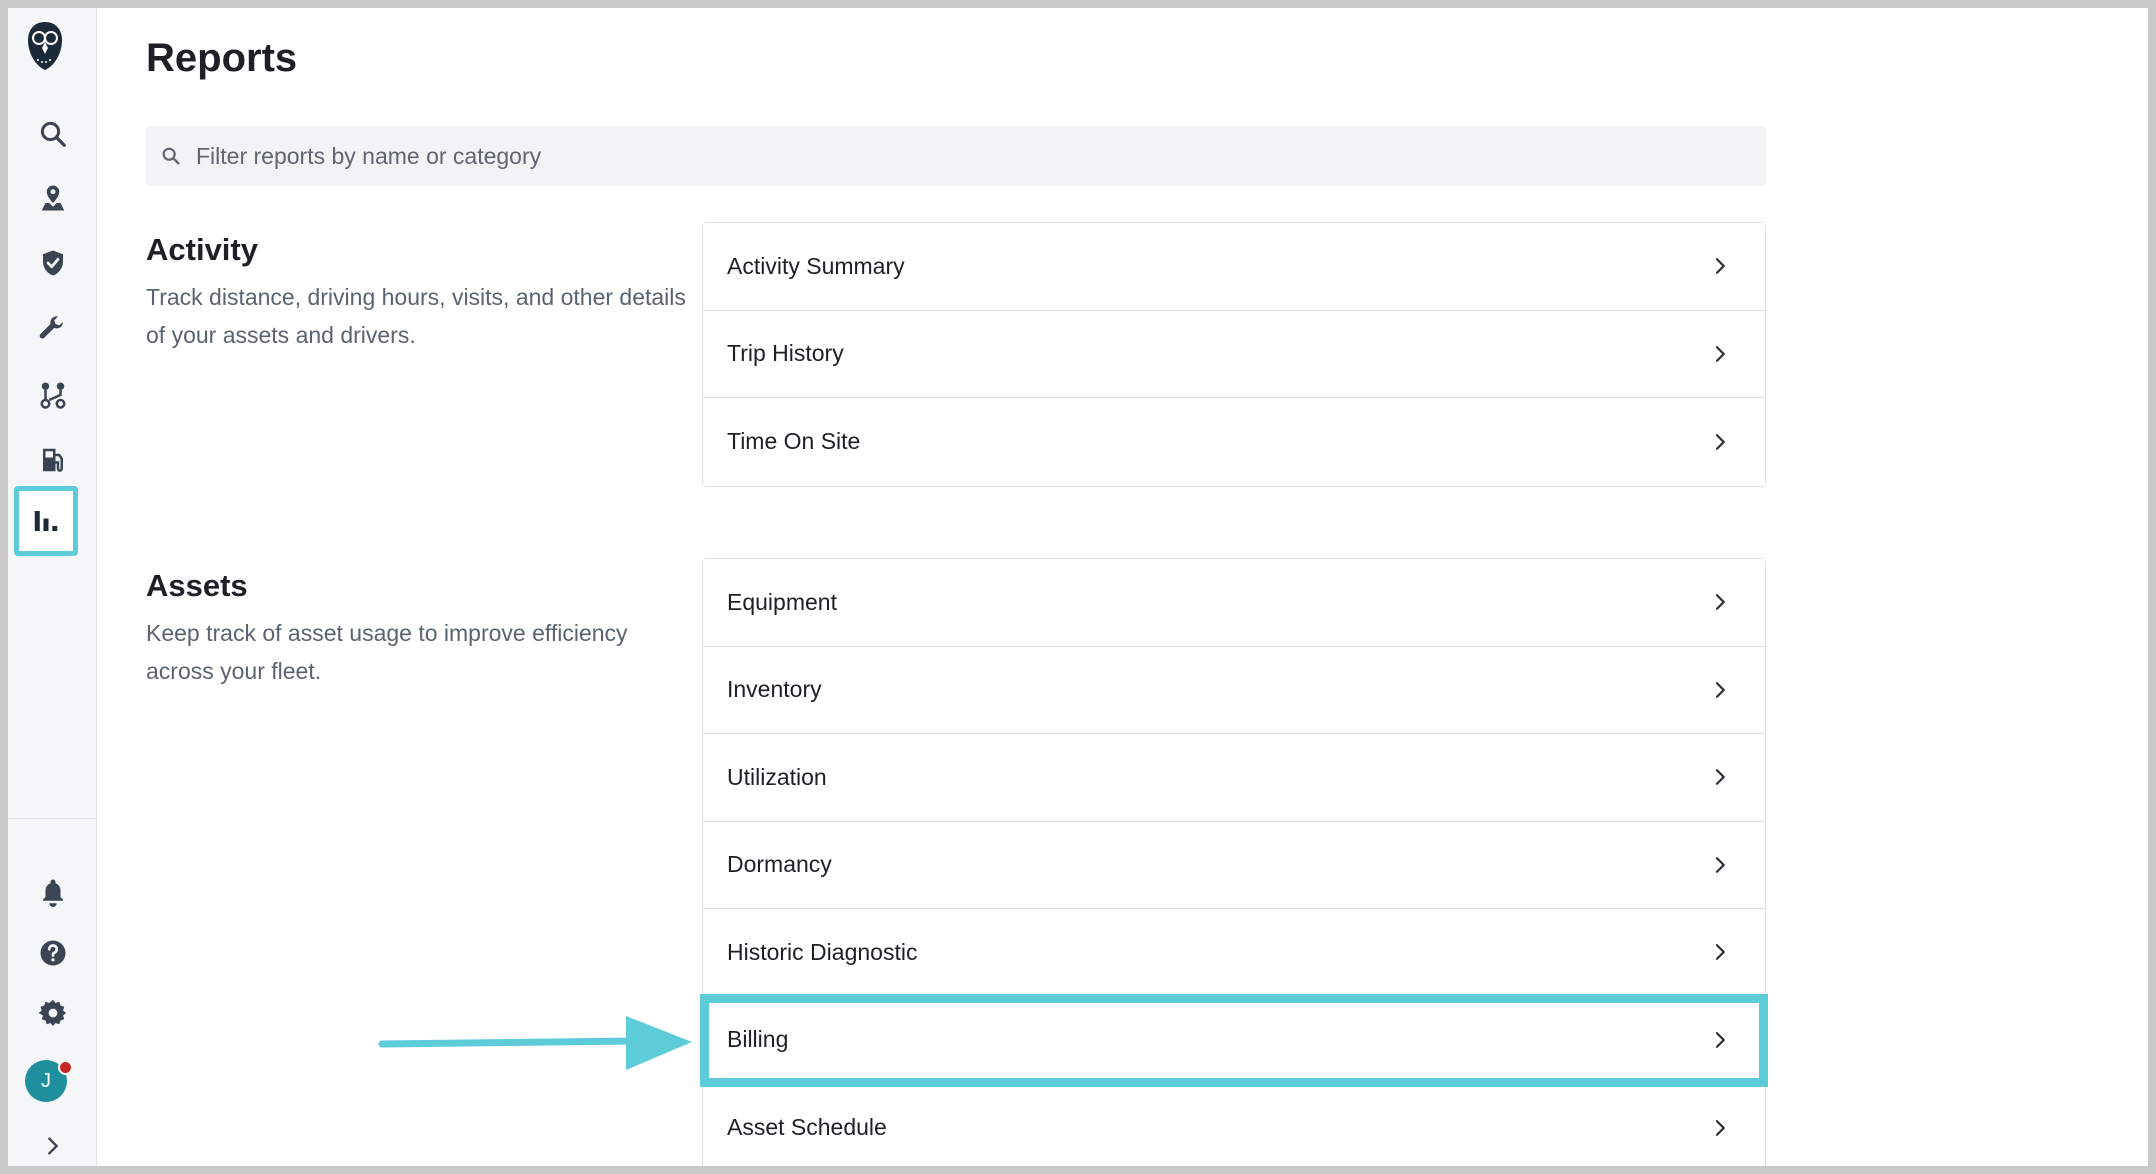 This screenshot has width=2156, height=1174. Describe the element at coordinates (1234, 953) in the screenshot. I see `report-item-historic-diagnostic: Historic Diagnostic` at that location.